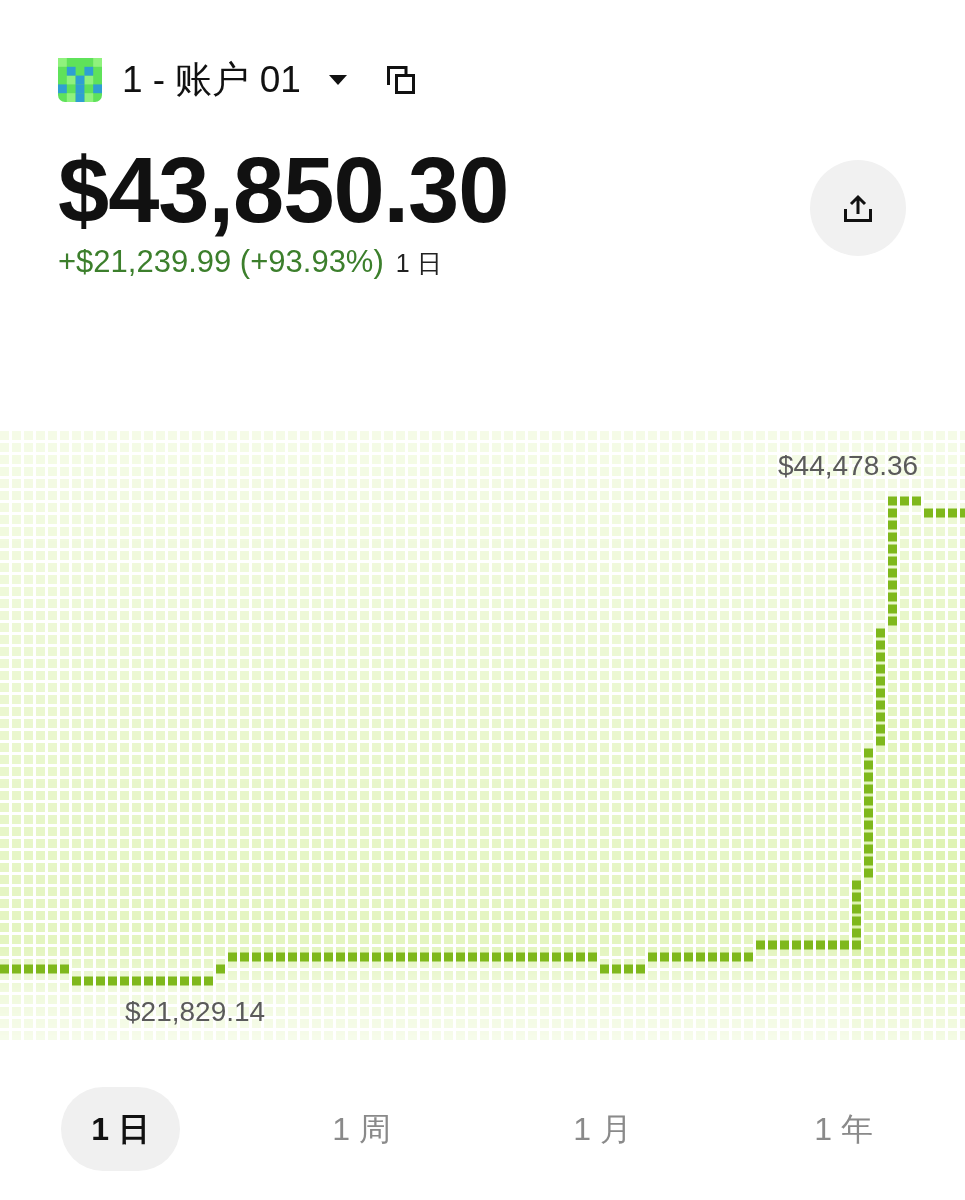  I want to click on change-period: 1 日, so click(418, 263).